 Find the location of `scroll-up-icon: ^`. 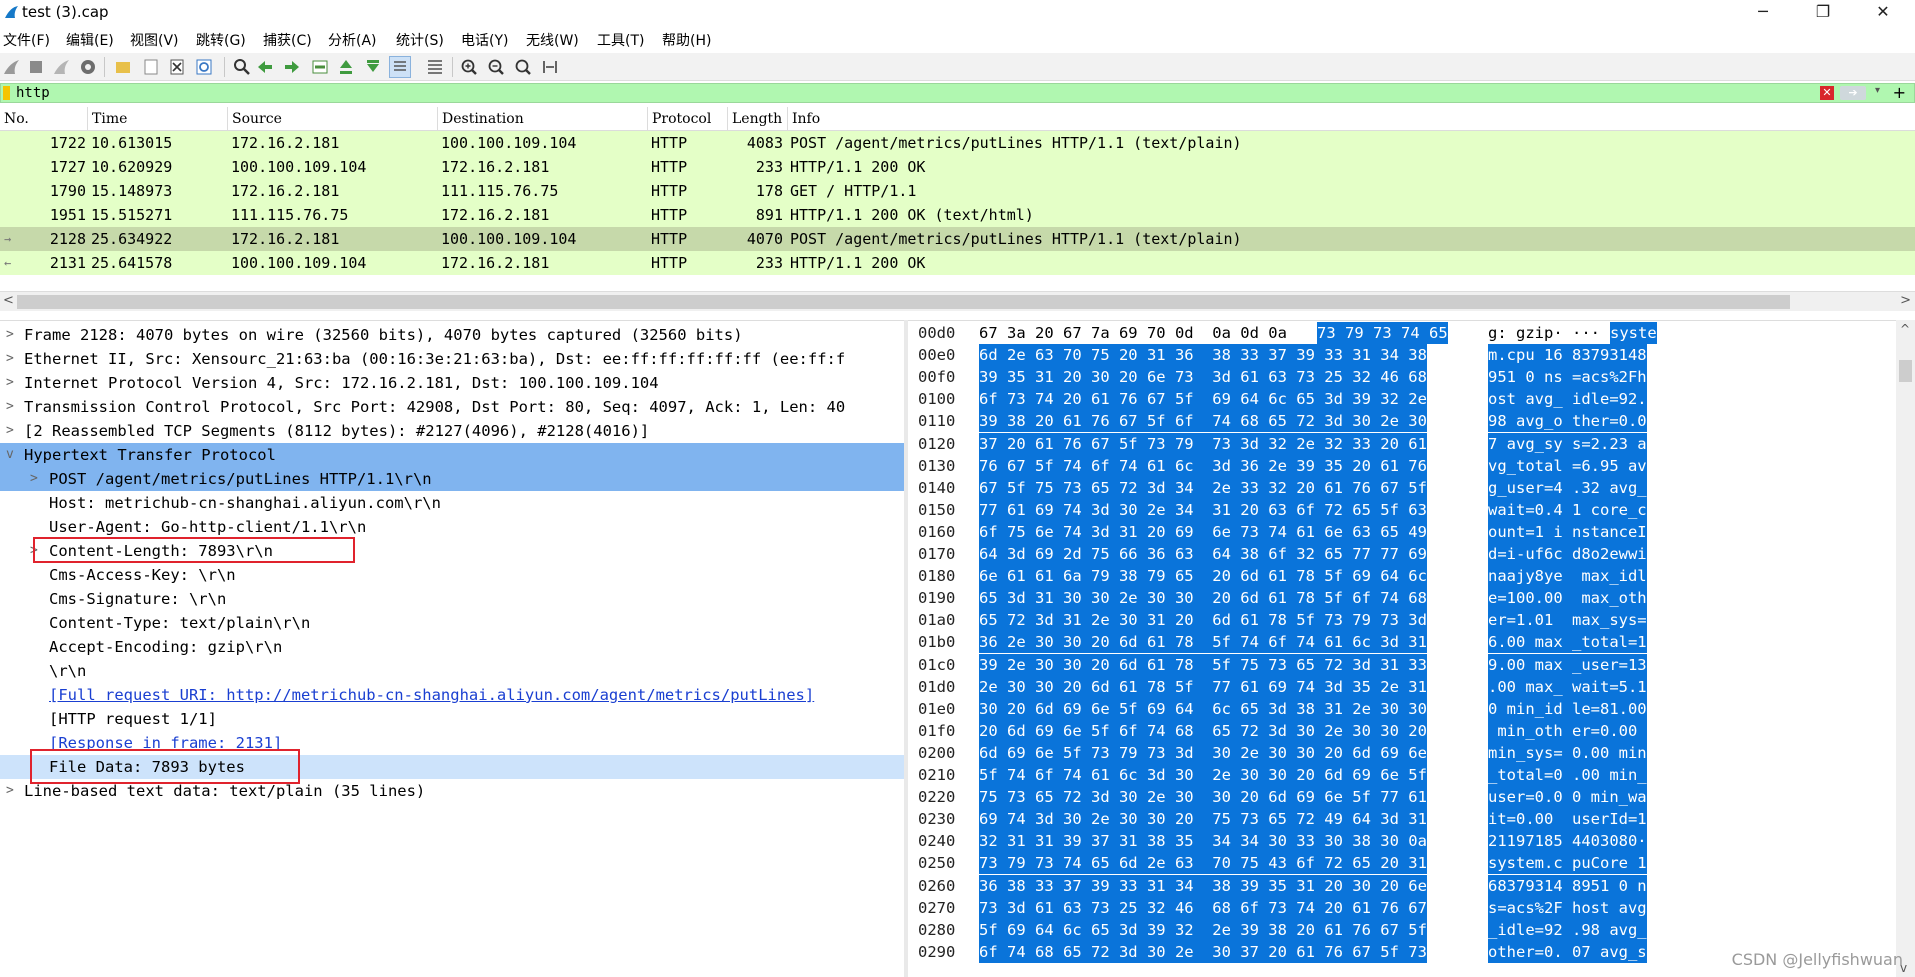

scroll-up-icon: ^ is located at coordinates (1905, 329).